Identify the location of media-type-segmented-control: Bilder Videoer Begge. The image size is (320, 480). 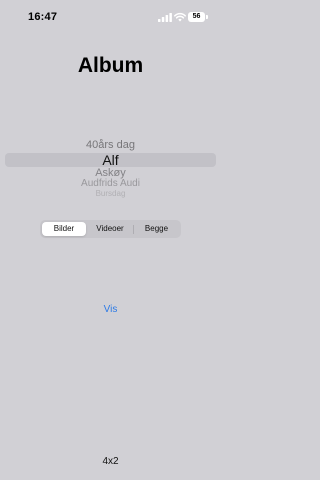
(110, 229).